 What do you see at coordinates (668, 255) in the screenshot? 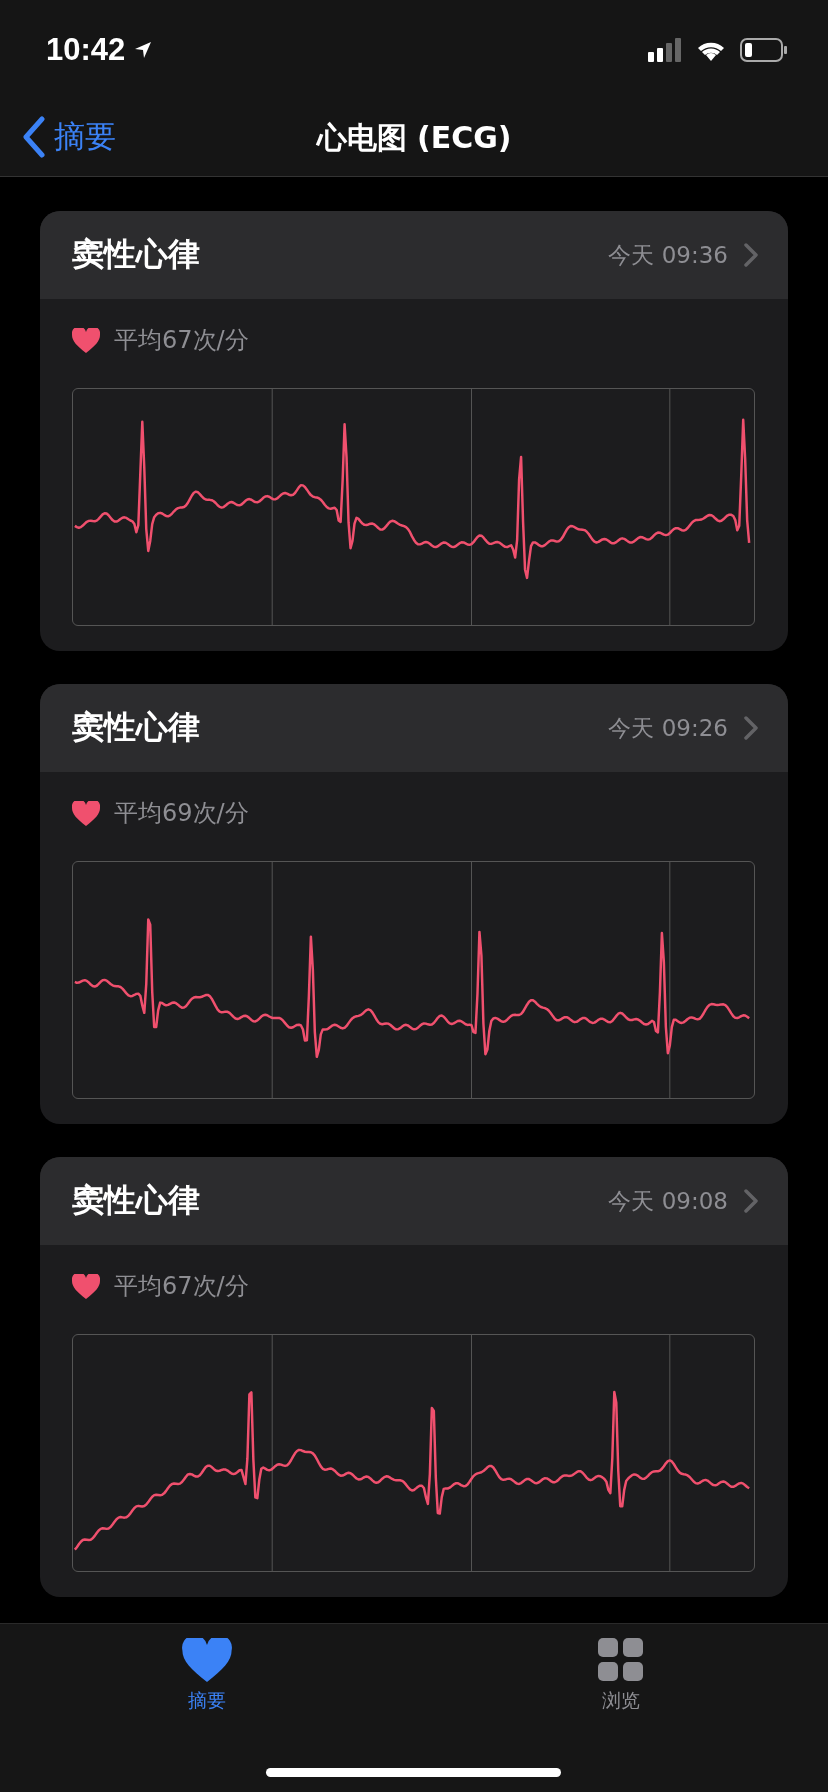
I see `recording-time: 今天 09:36` at bounding box center [668, 255].